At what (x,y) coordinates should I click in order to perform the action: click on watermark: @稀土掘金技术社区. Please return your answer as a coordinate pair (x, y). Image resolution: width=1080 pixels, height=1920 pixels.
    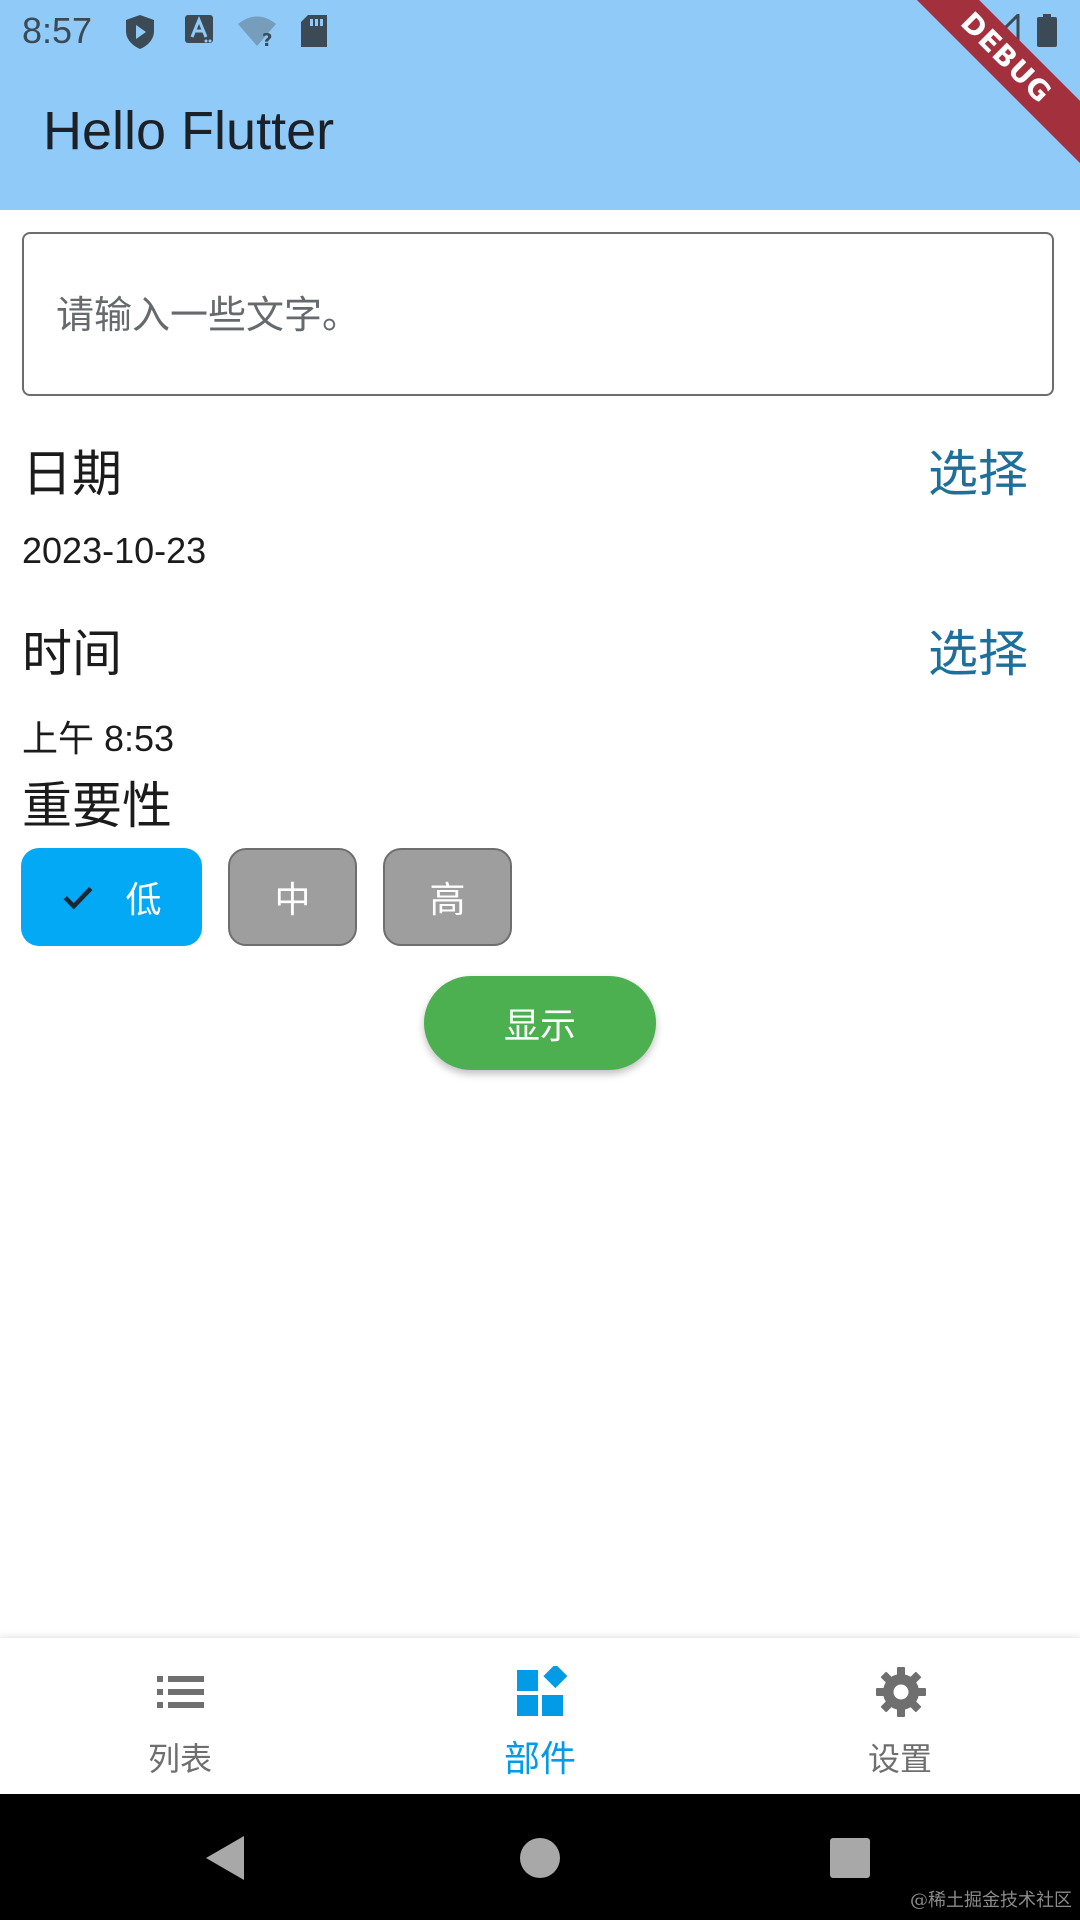
    Looking at the image, I should click on (991, 1900).